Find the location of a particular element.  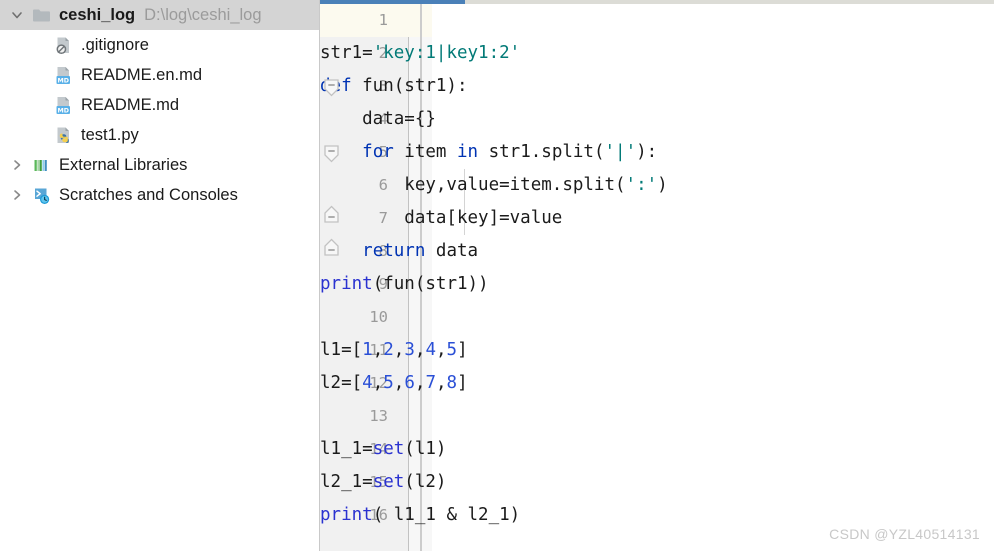

code-line: for item in str1.split('|'): is located at coordinates (488, 152).